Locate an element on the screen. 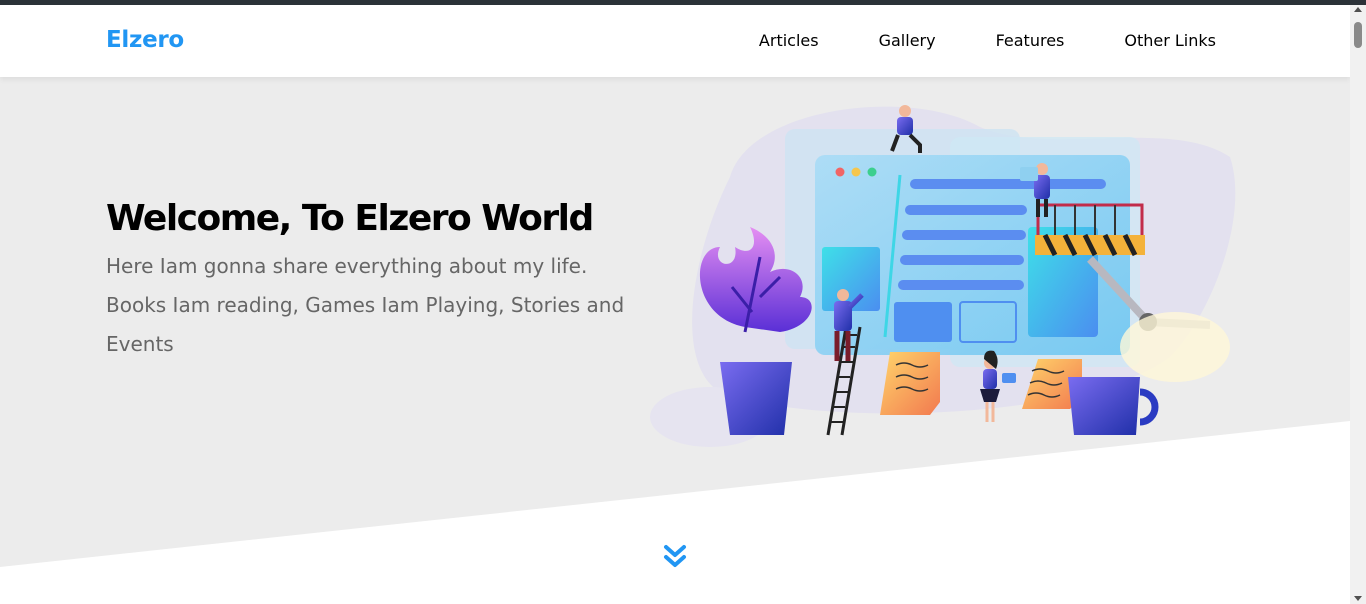 The image size is (1366, 604). vertical-scrollbar is located at coordinates (1358, 304).